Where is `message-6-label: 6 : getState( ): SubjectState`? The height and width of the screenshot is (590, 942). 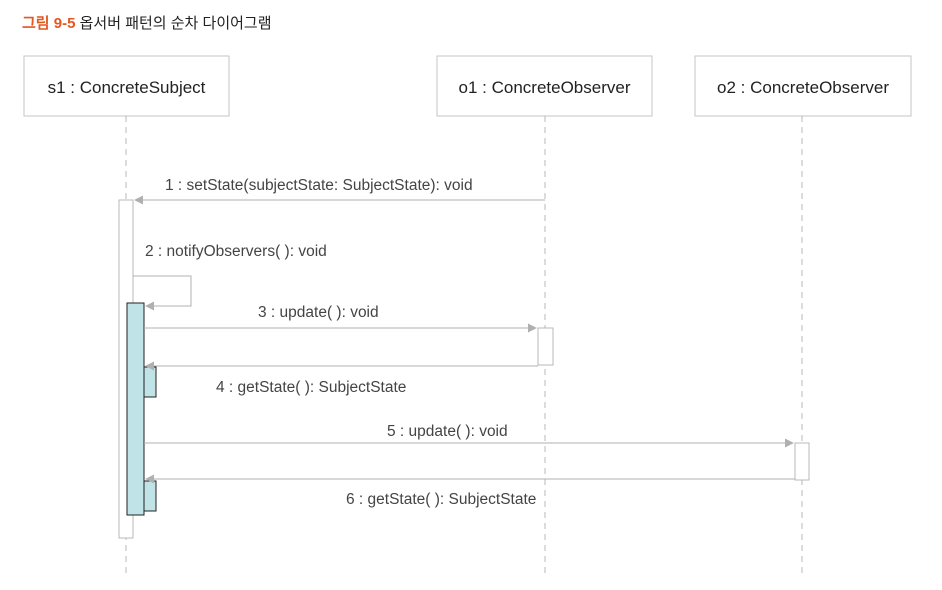 message-6-label: 6 : getState( ): SubjectState is located at coordinates (441, 499).